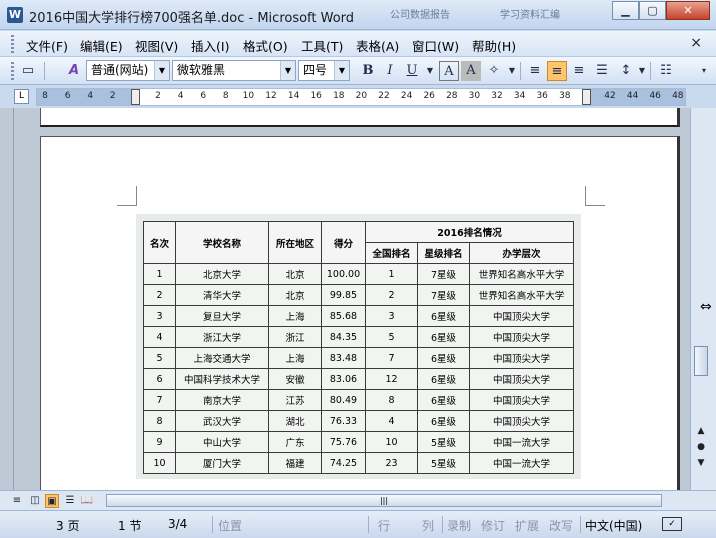 This screenshot has width=716, height=538. Describe the element at coordinates (324, 70) in the screenshot. I see `font-size-combo: 四号 ▼` at that location.